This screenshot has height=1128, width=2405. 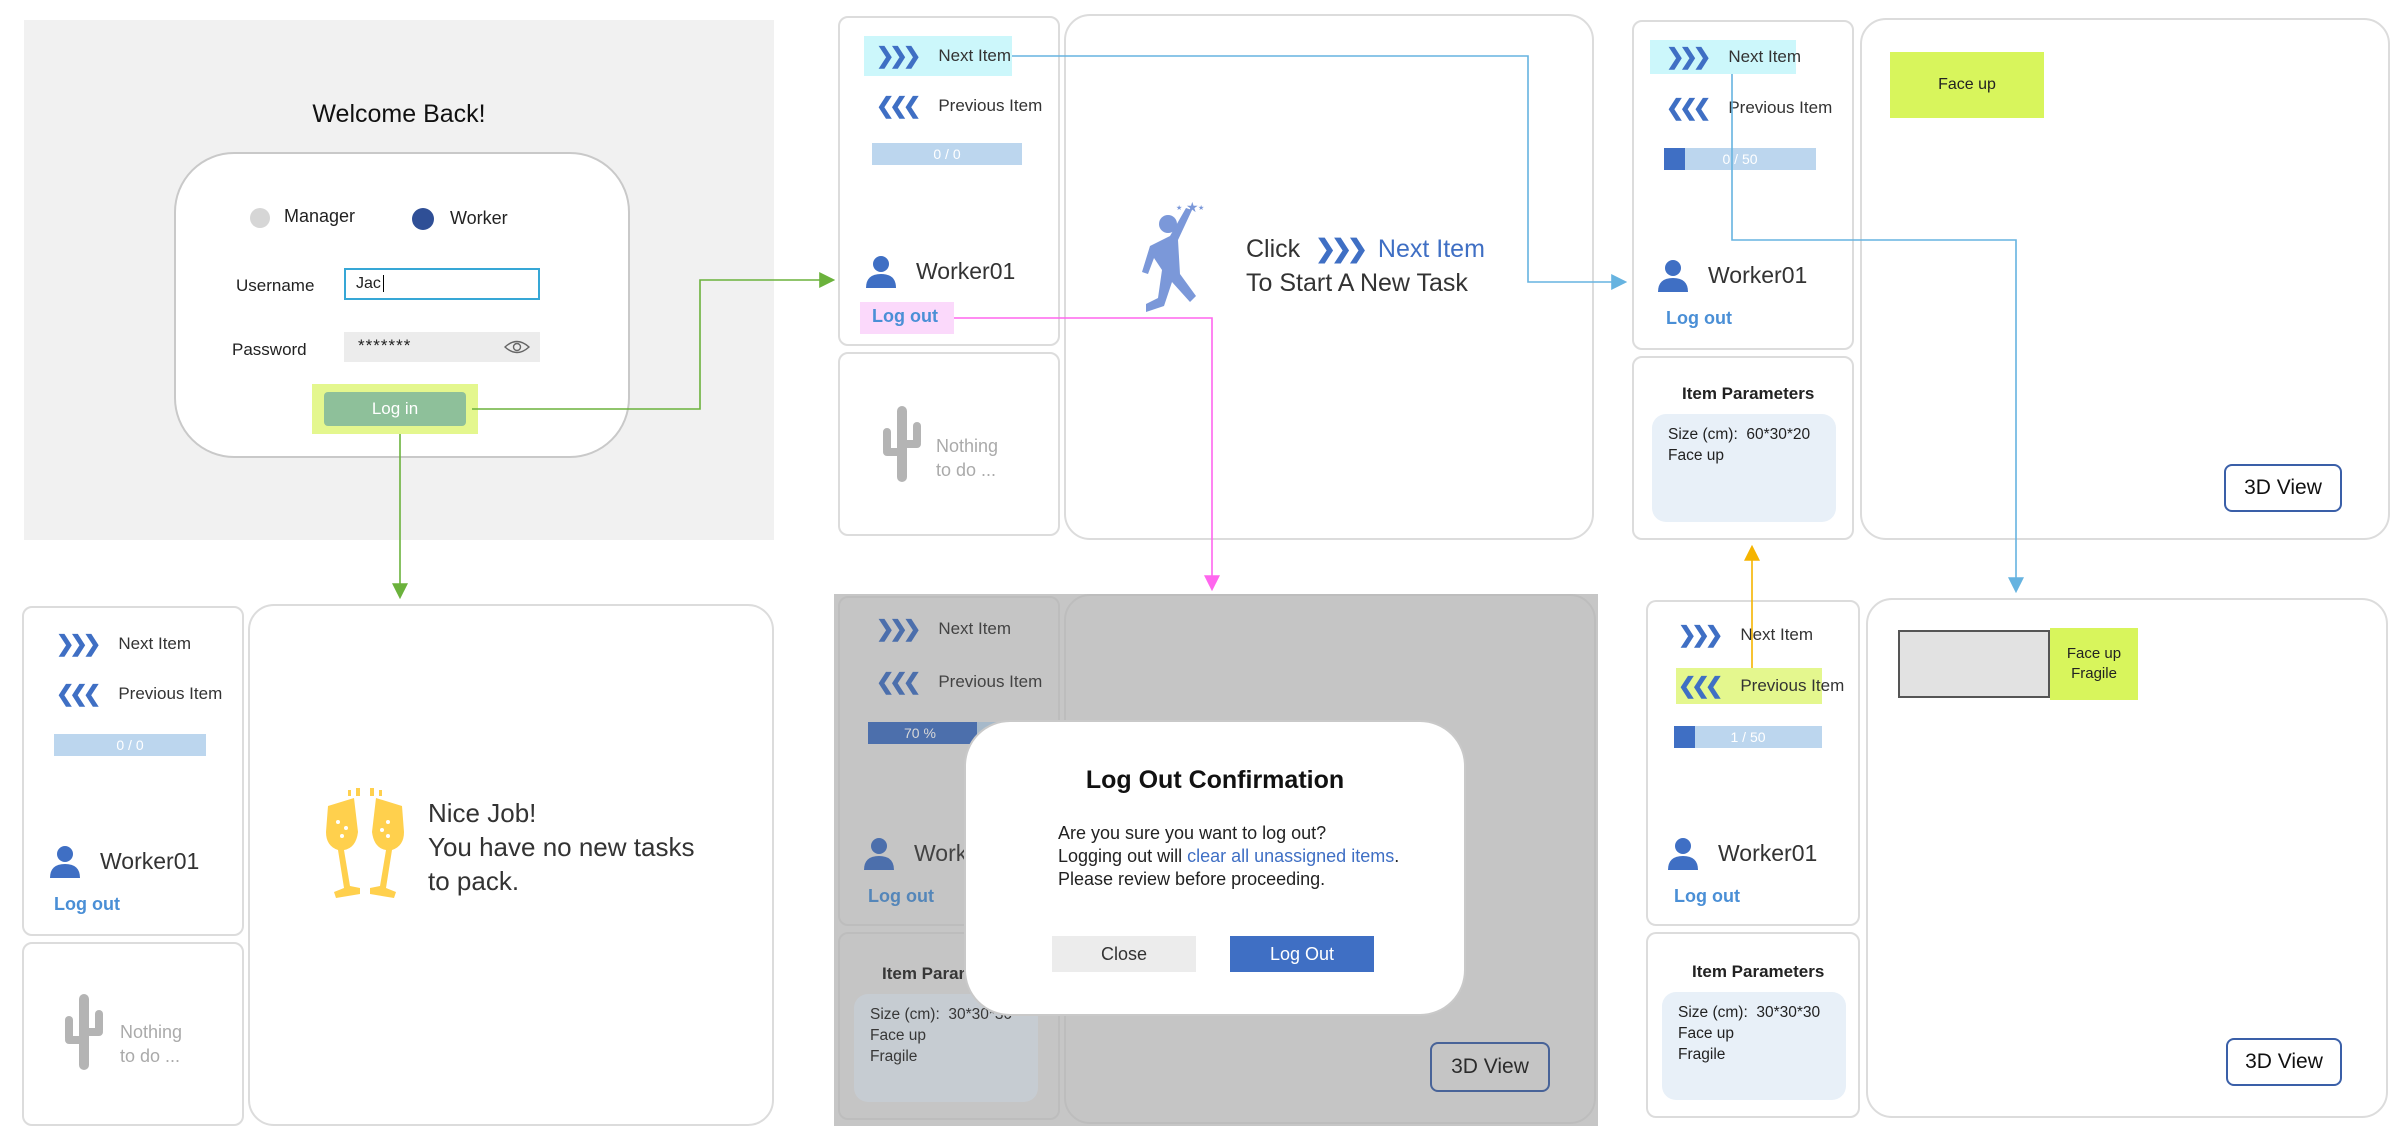 I want to click on username-field: Jac, so click(x=442, y=284).